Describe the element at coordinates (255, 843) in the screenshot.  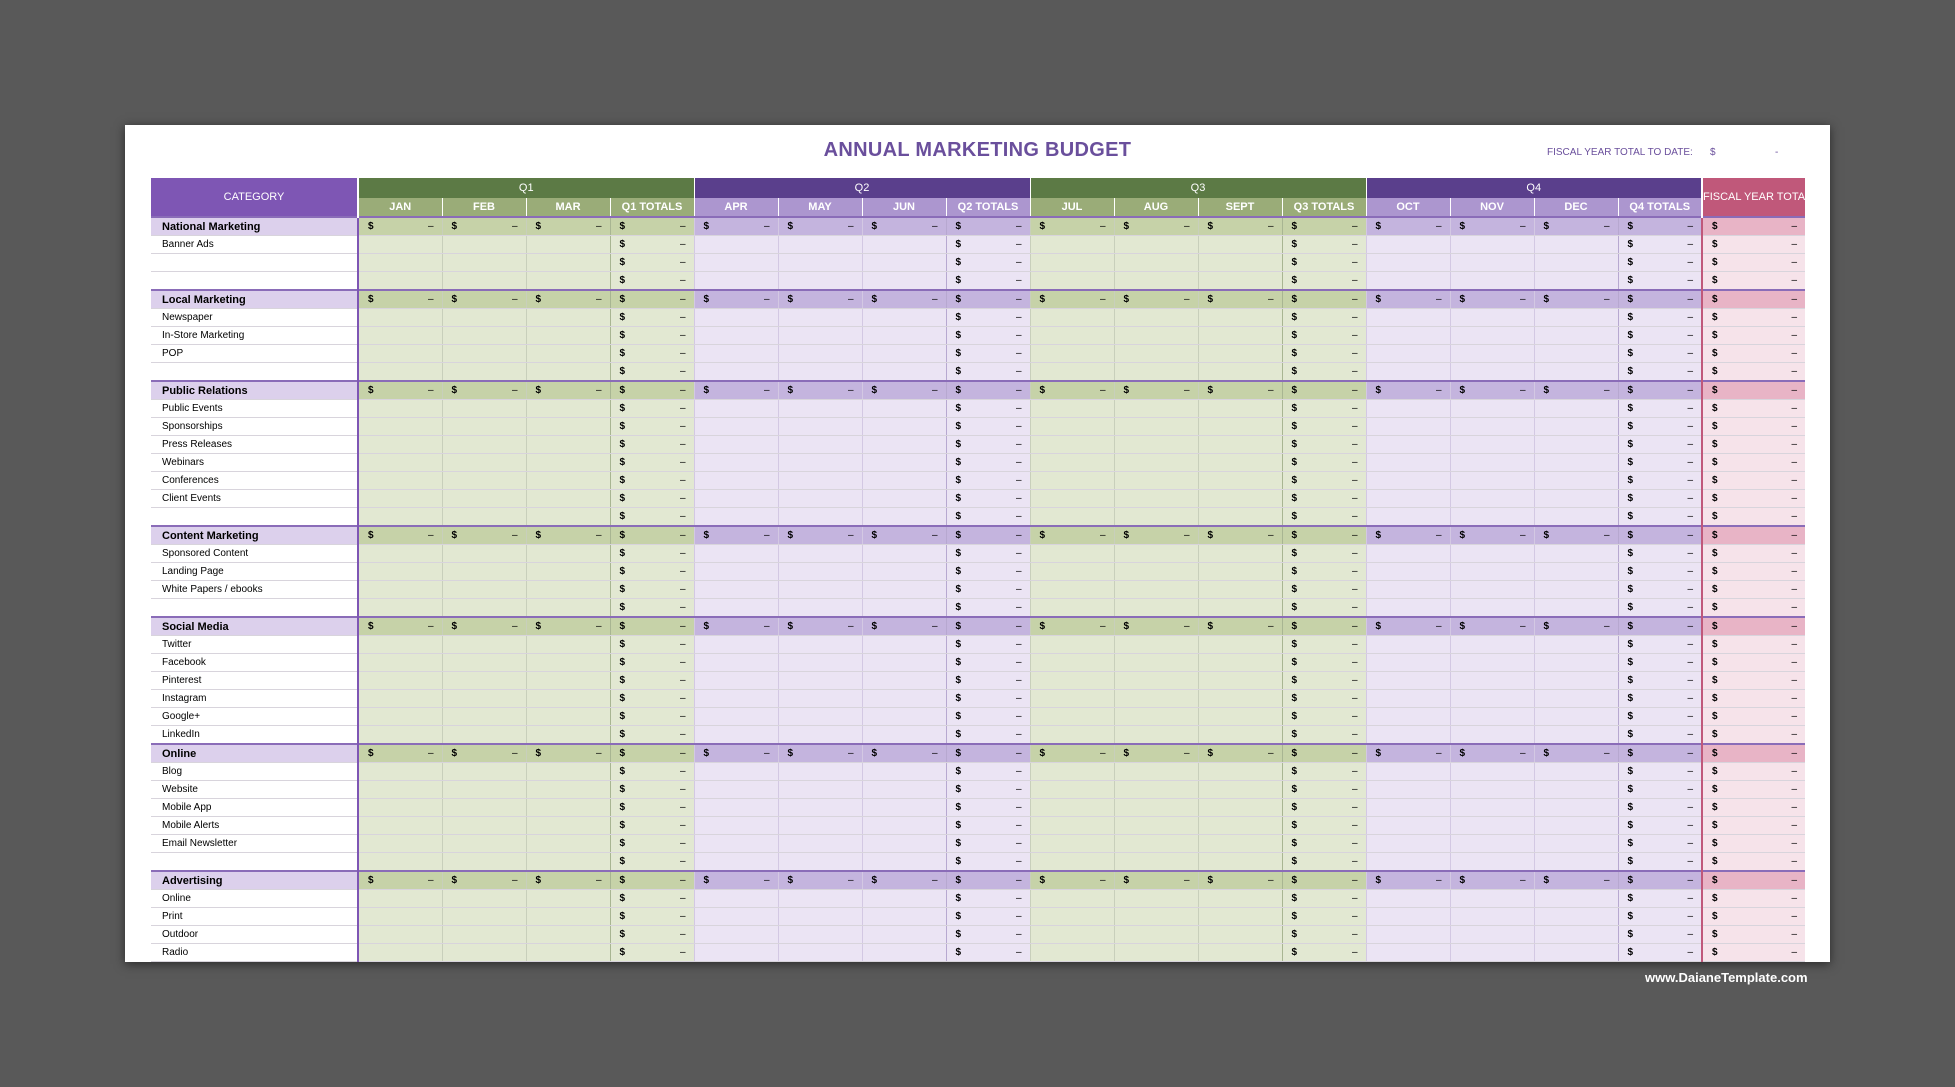
I see `line-item-label: Email Newsletter` at that location.